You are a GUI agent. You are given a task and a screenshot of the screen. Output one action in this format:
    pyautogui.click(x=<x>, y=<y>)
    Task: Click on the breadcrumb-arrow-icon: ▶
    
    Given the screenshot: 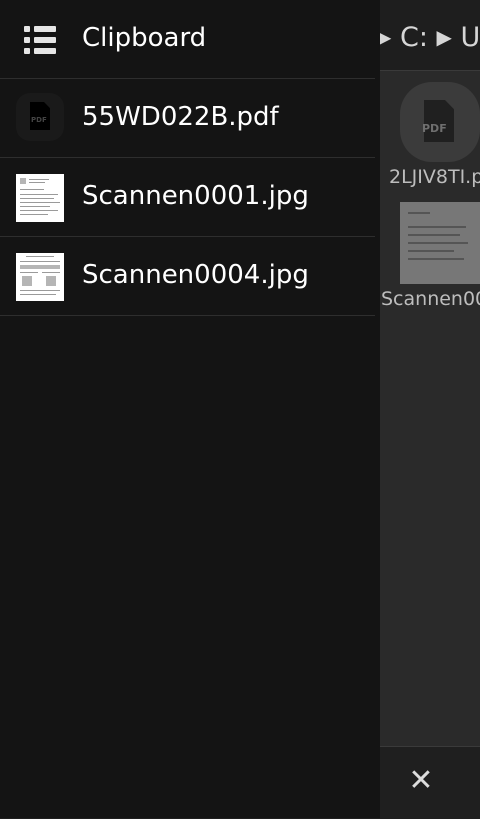 What is the action you would take?
    pyautogui.click(x=444, y=37)
    